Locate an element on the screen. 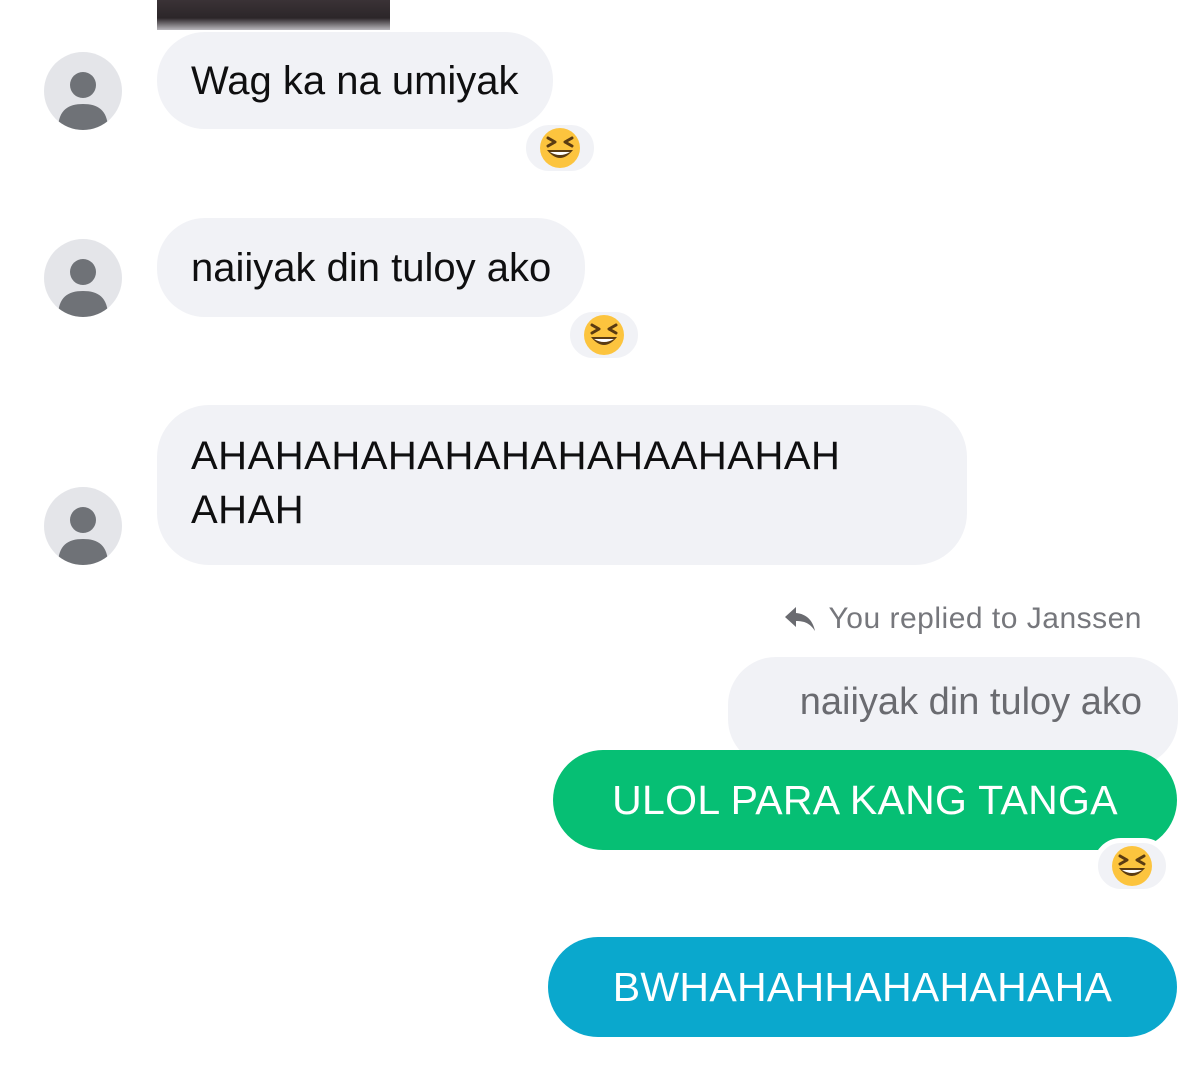  reply-label-text: You replied to Janssen is located at coordinates (985, 618).